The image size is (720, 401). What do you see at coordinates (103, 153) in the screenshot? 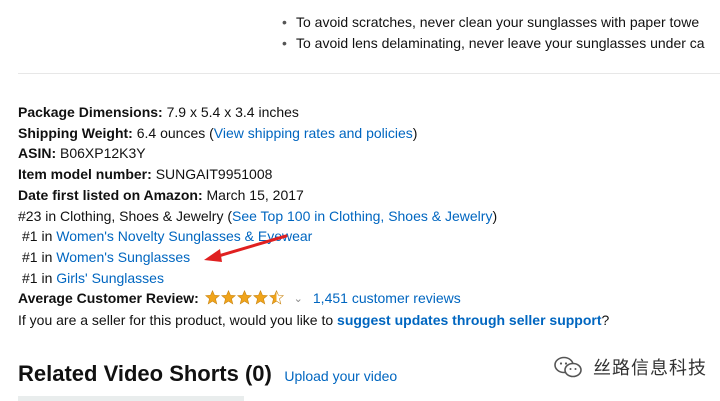
I see `asin-value: B06XP12K3Y` at bounding box center [103, 153].